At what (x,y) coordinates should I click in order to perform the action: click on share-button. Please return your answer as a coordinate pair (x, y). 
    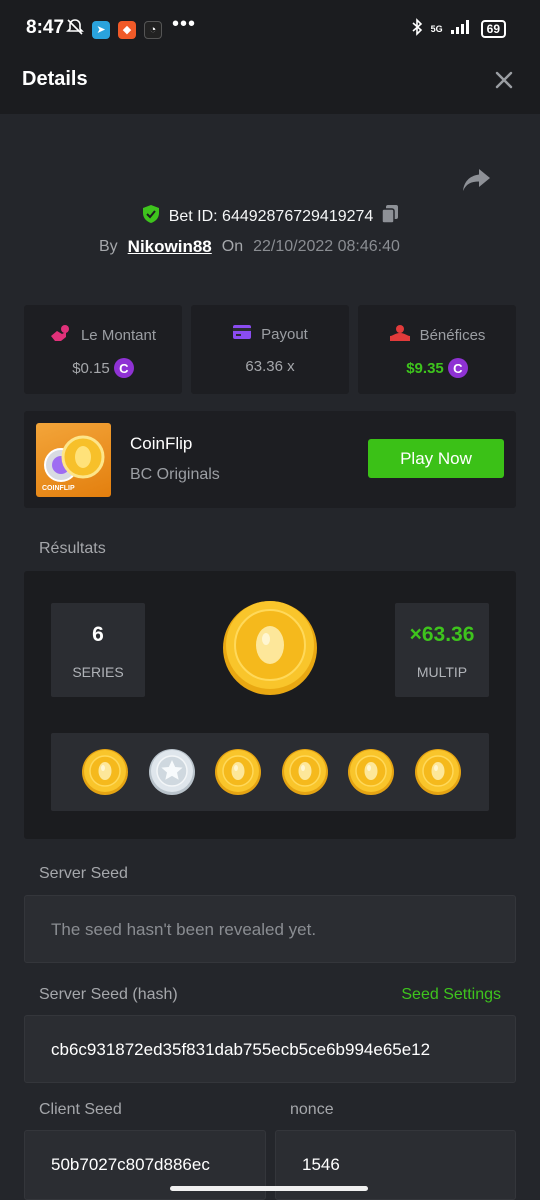
    Looking at the image, I should click on (477, 180).